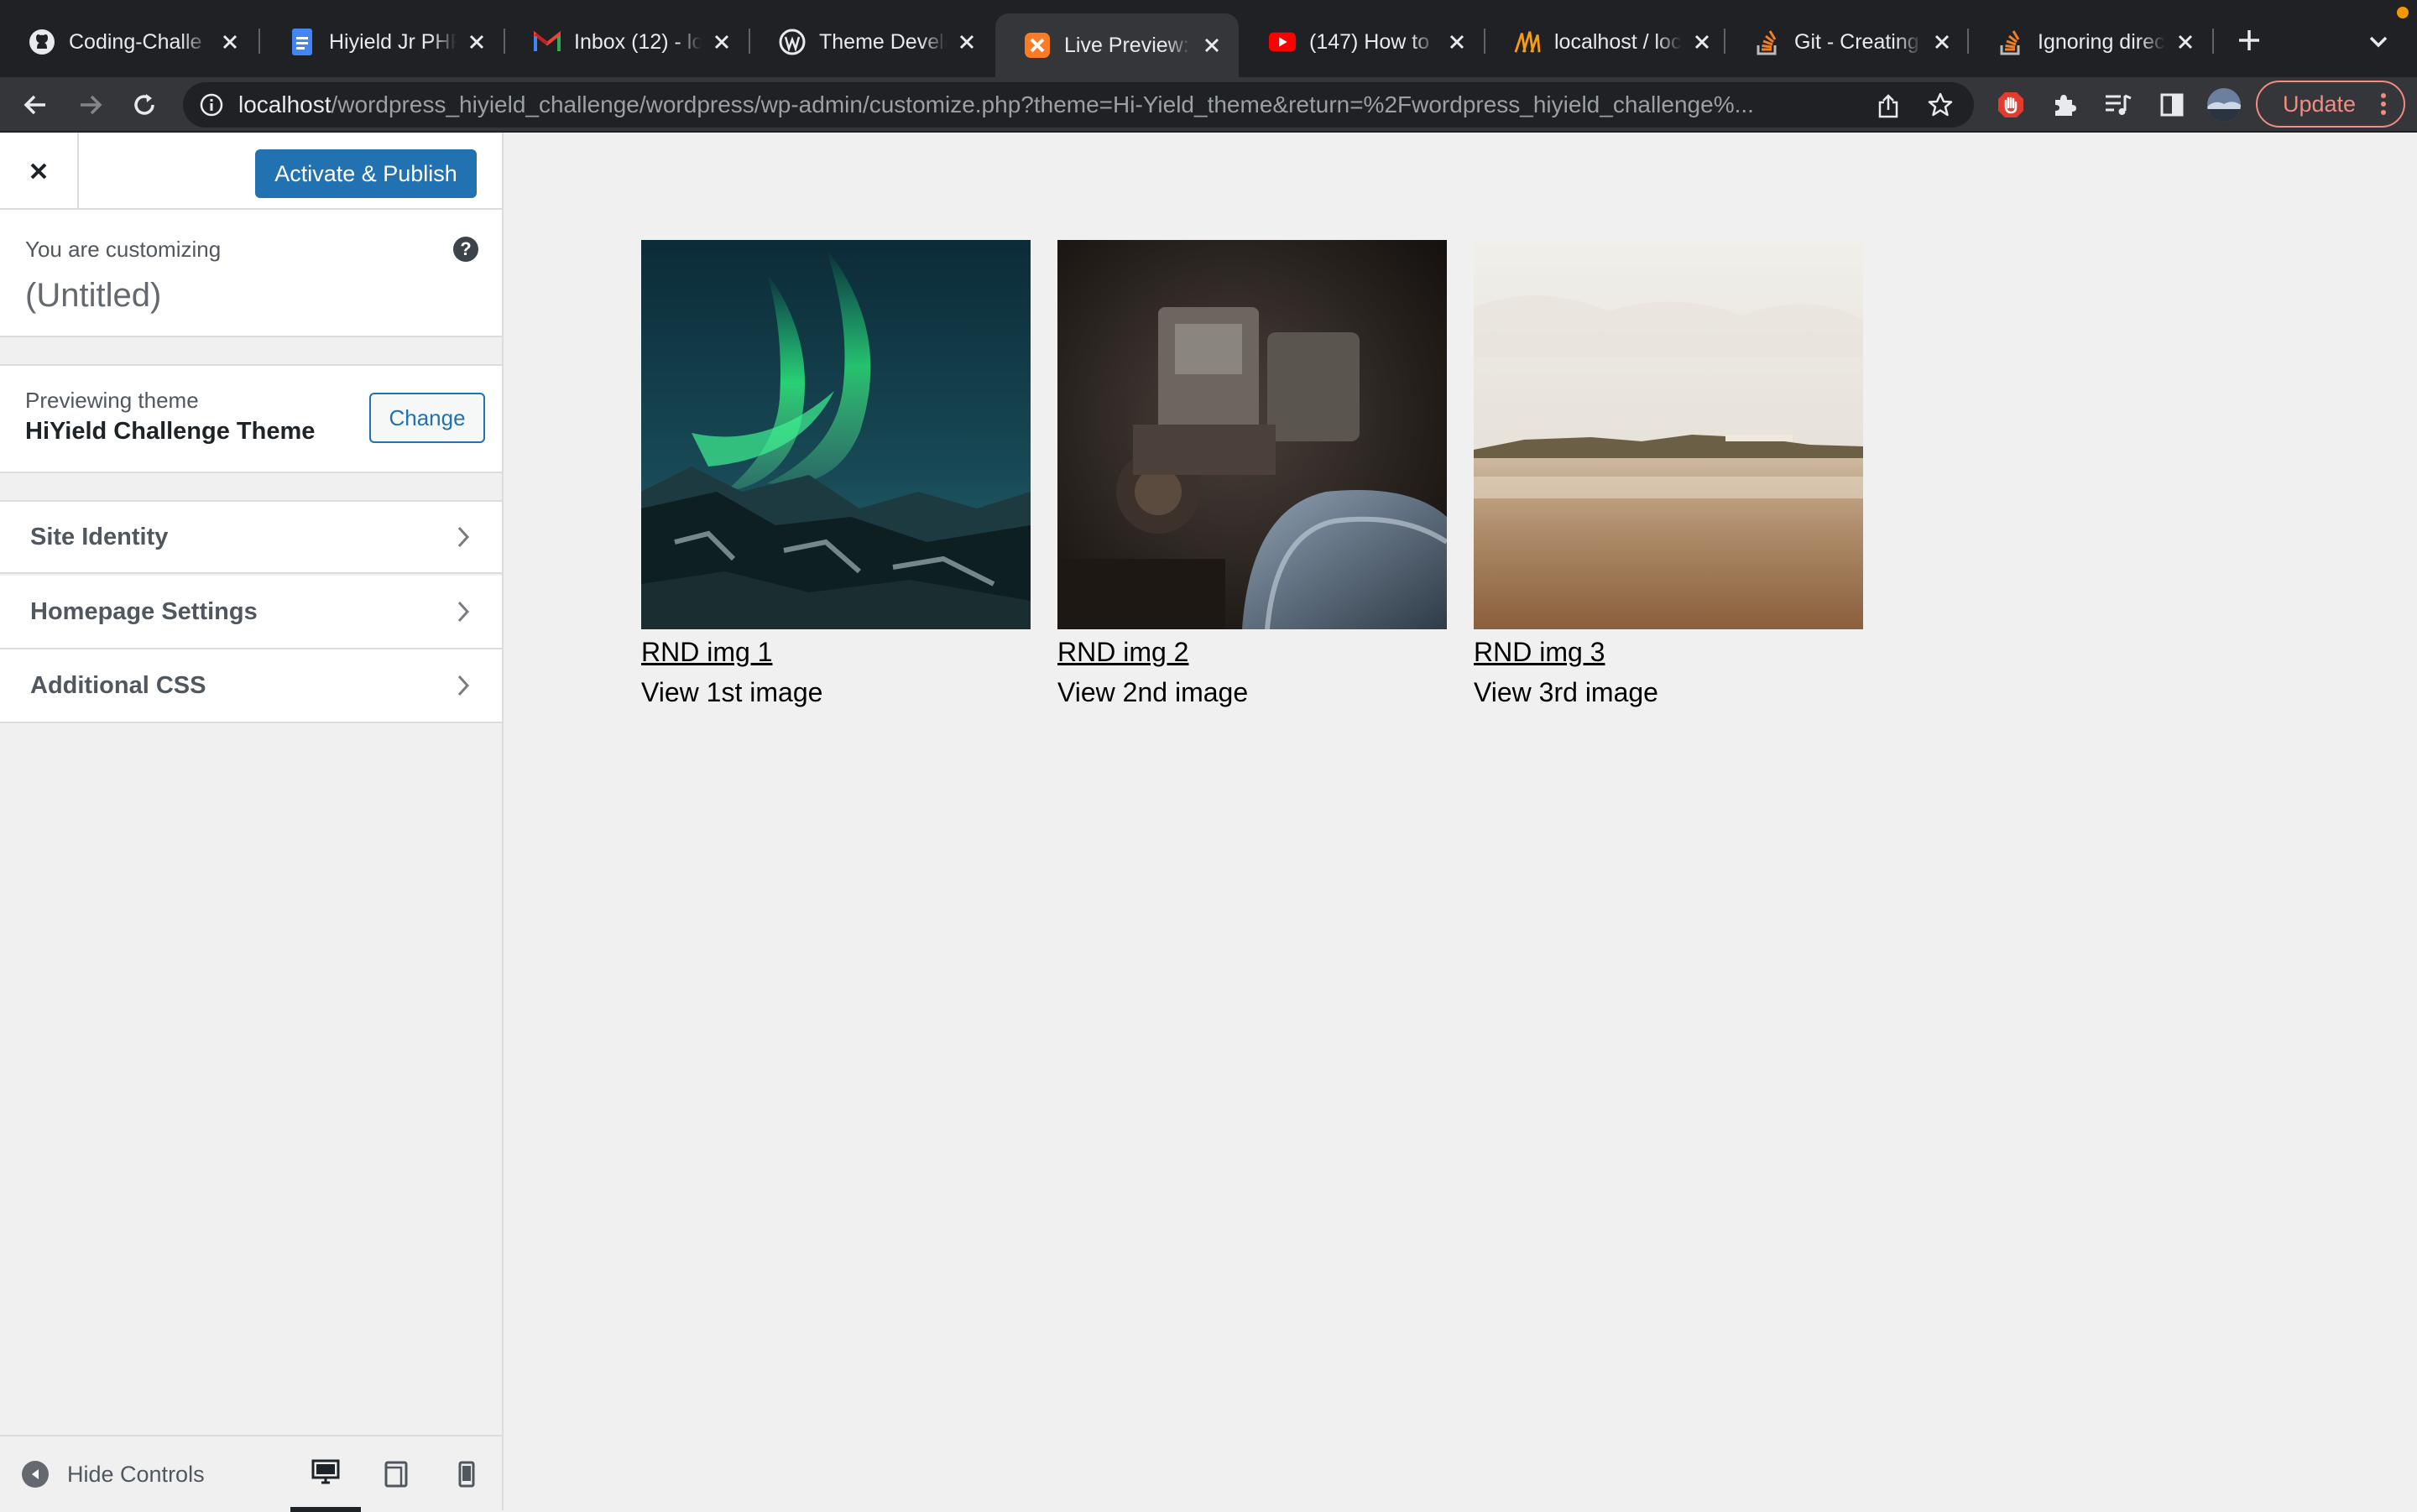 The image size is (2417, 1512). Describe the element at coordinates (2403, 13) in the screenshot. I see `update-badge-dot` at that location.